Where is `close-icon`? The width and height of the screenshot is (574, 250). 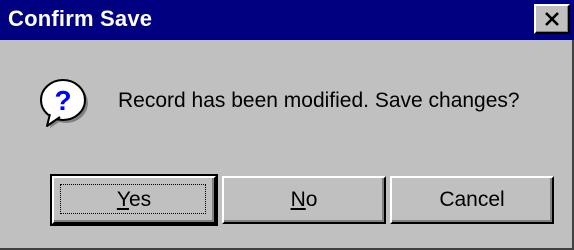
close-icon is located at coordinates (552, 19).